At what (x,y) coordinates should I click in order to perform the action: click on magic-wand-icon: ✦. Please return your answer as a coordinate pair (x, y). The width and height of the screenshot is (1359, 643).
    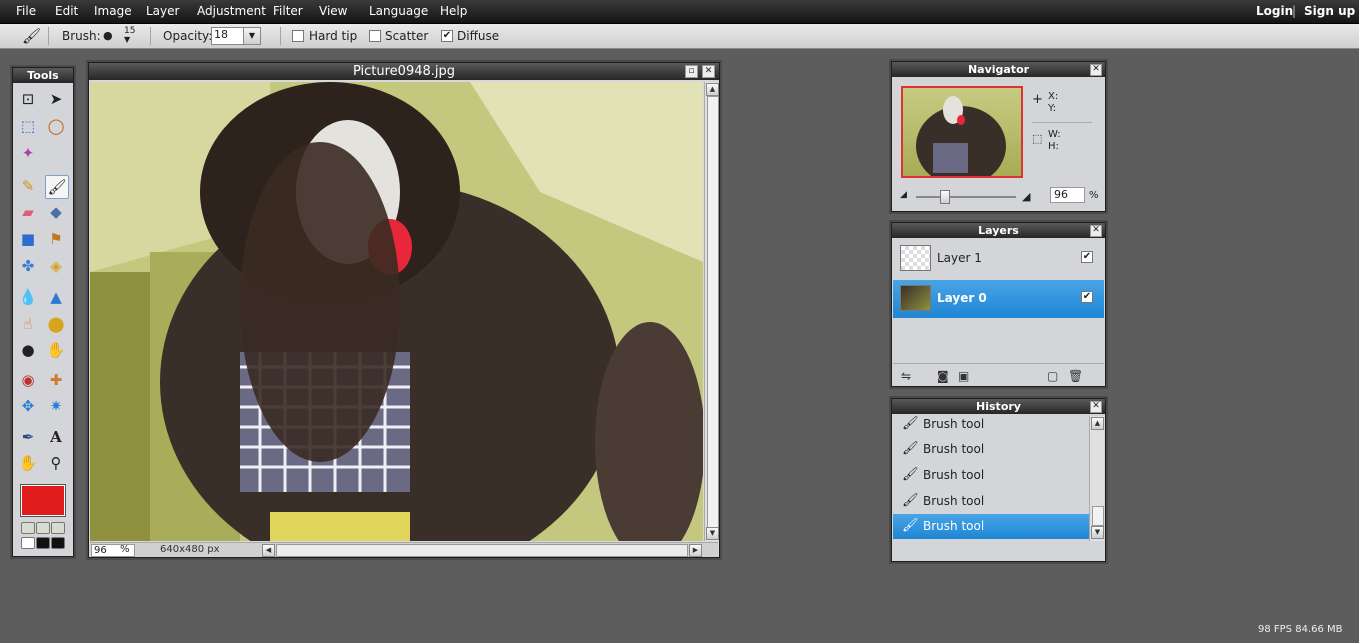
    Looking at the image, I should click on (28, 153).